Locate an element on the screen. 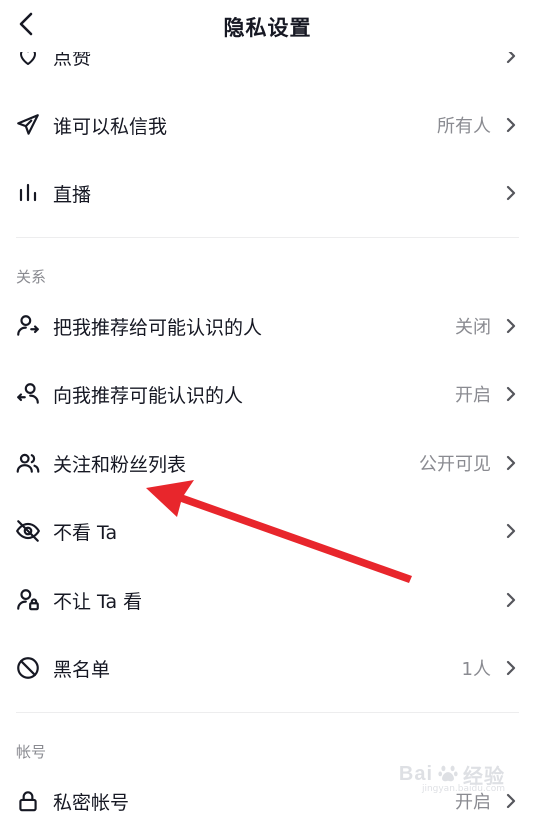 The height and width of the screenshot is (835, 535). row-value: 开启 is located at coordinates (473, 395).